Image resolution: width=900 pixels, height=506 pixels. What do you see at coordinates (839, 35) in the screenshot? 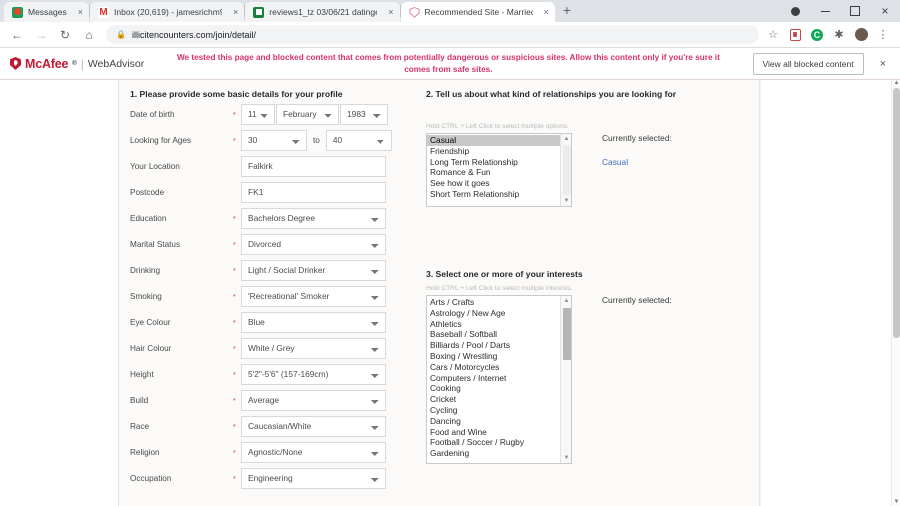
I see `extensions-puzzle-icon: ✱` at bounding box center [839, 35].